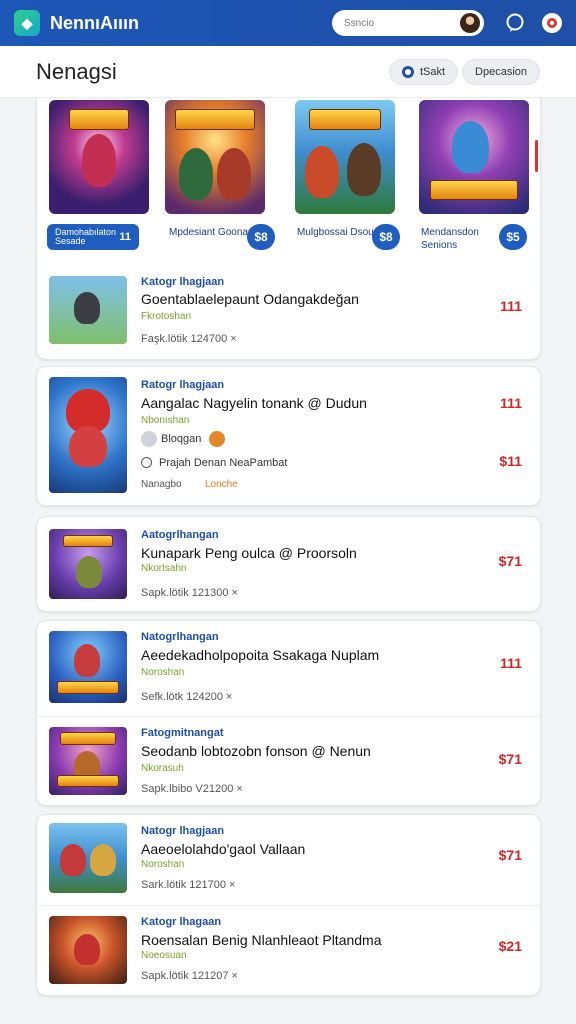 Image resolution: width=576 pixels, height=1024 pixels. I want to click on item-meta: Lonche, so click(221, 484).